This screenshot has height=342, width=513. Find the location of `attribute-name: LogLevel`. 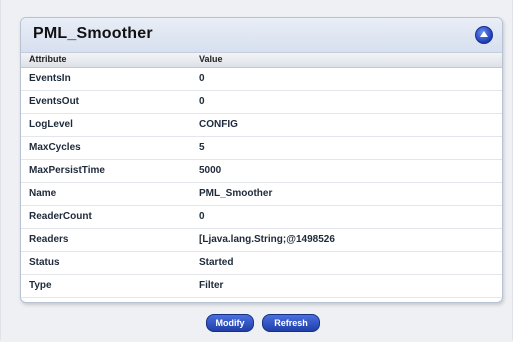

attribute-name: LogLevel is located at coordinates (51, 124).